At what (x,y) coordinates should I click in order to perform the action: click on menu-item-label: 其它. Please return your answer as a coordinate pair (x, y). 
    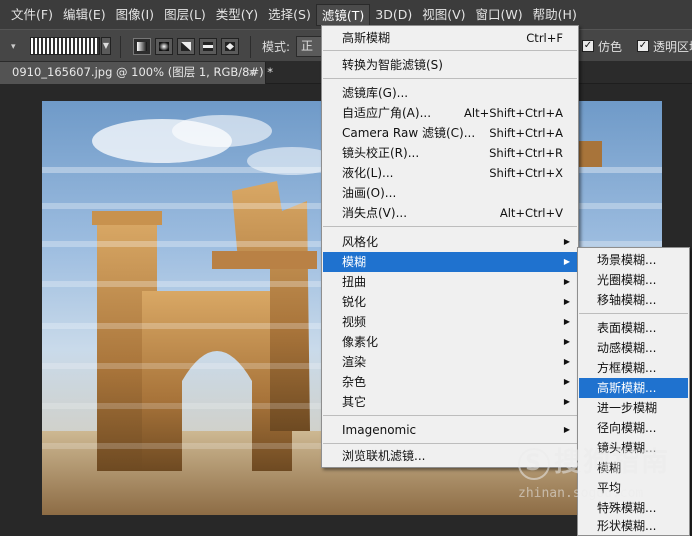
    Looking at the image, I should click on (354, 402).